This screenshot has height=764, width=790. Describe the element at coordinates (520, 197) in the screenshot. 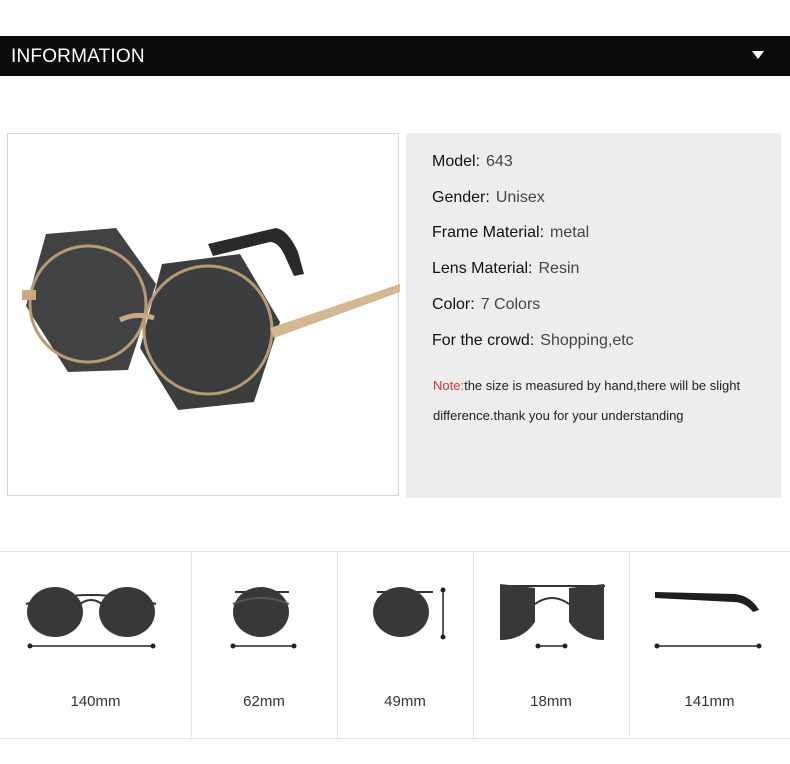

I see `spec-gender-value: Unisex` at that location.